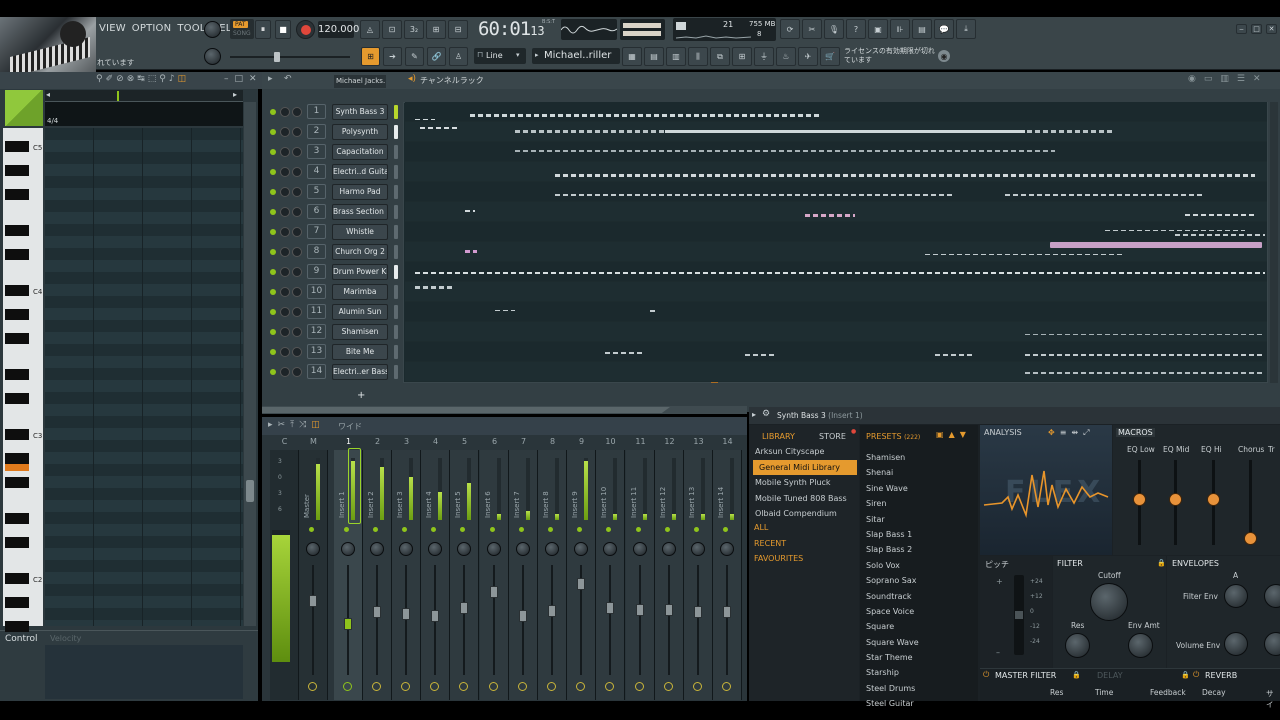 This screenshot has height=720, width=1280. Describe the element at coordinates (803, 499) in the screenshot. I see `library-item: Mobile Tuned 808 Bass` at that location.